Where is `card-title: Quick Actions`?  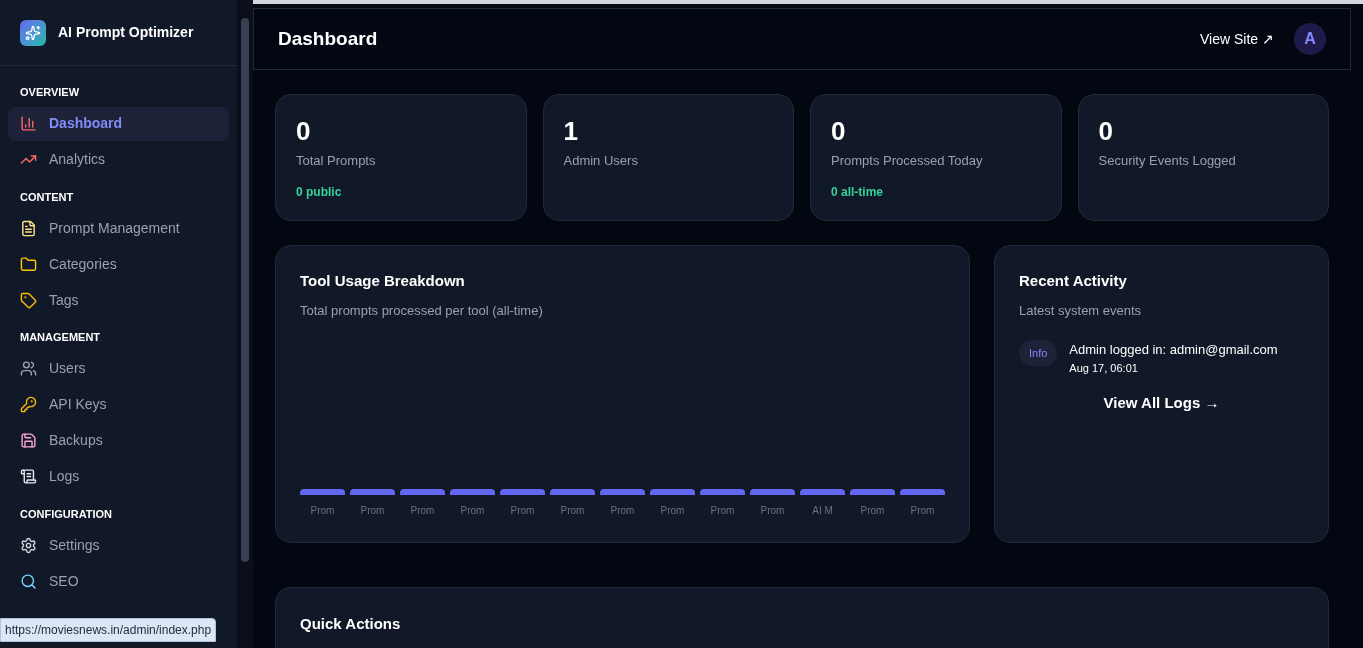 card-title: Quick Actions is located at coordinates (350, 623).